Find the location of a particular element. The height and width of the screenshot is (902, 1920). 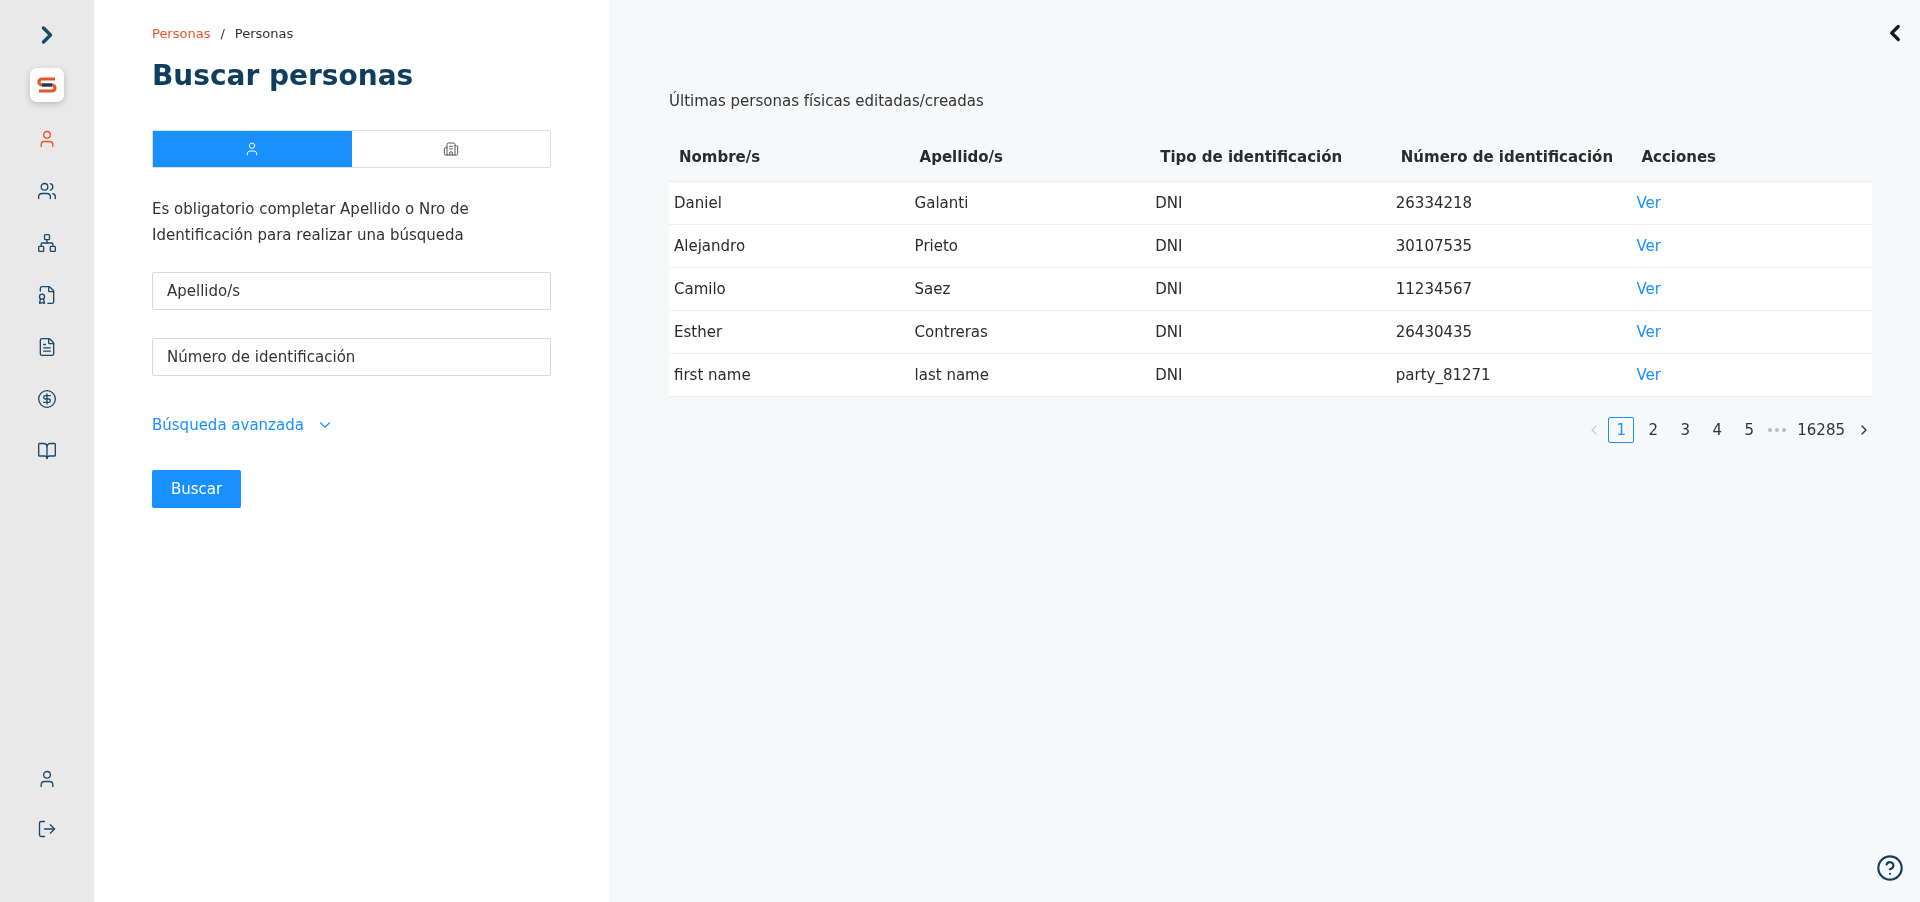

page-button: 2 is located at coordinates (1653, 429).